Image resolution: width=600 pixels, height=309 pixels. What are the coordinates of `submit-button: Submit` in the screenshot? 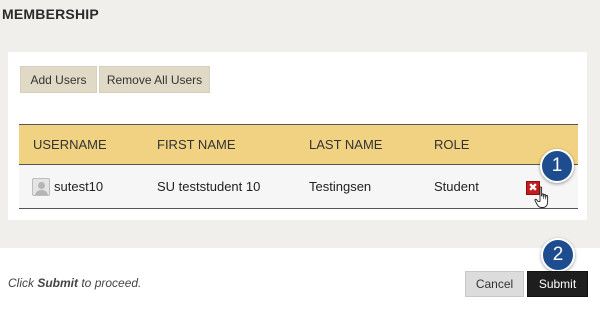 It's located at (557, 284).